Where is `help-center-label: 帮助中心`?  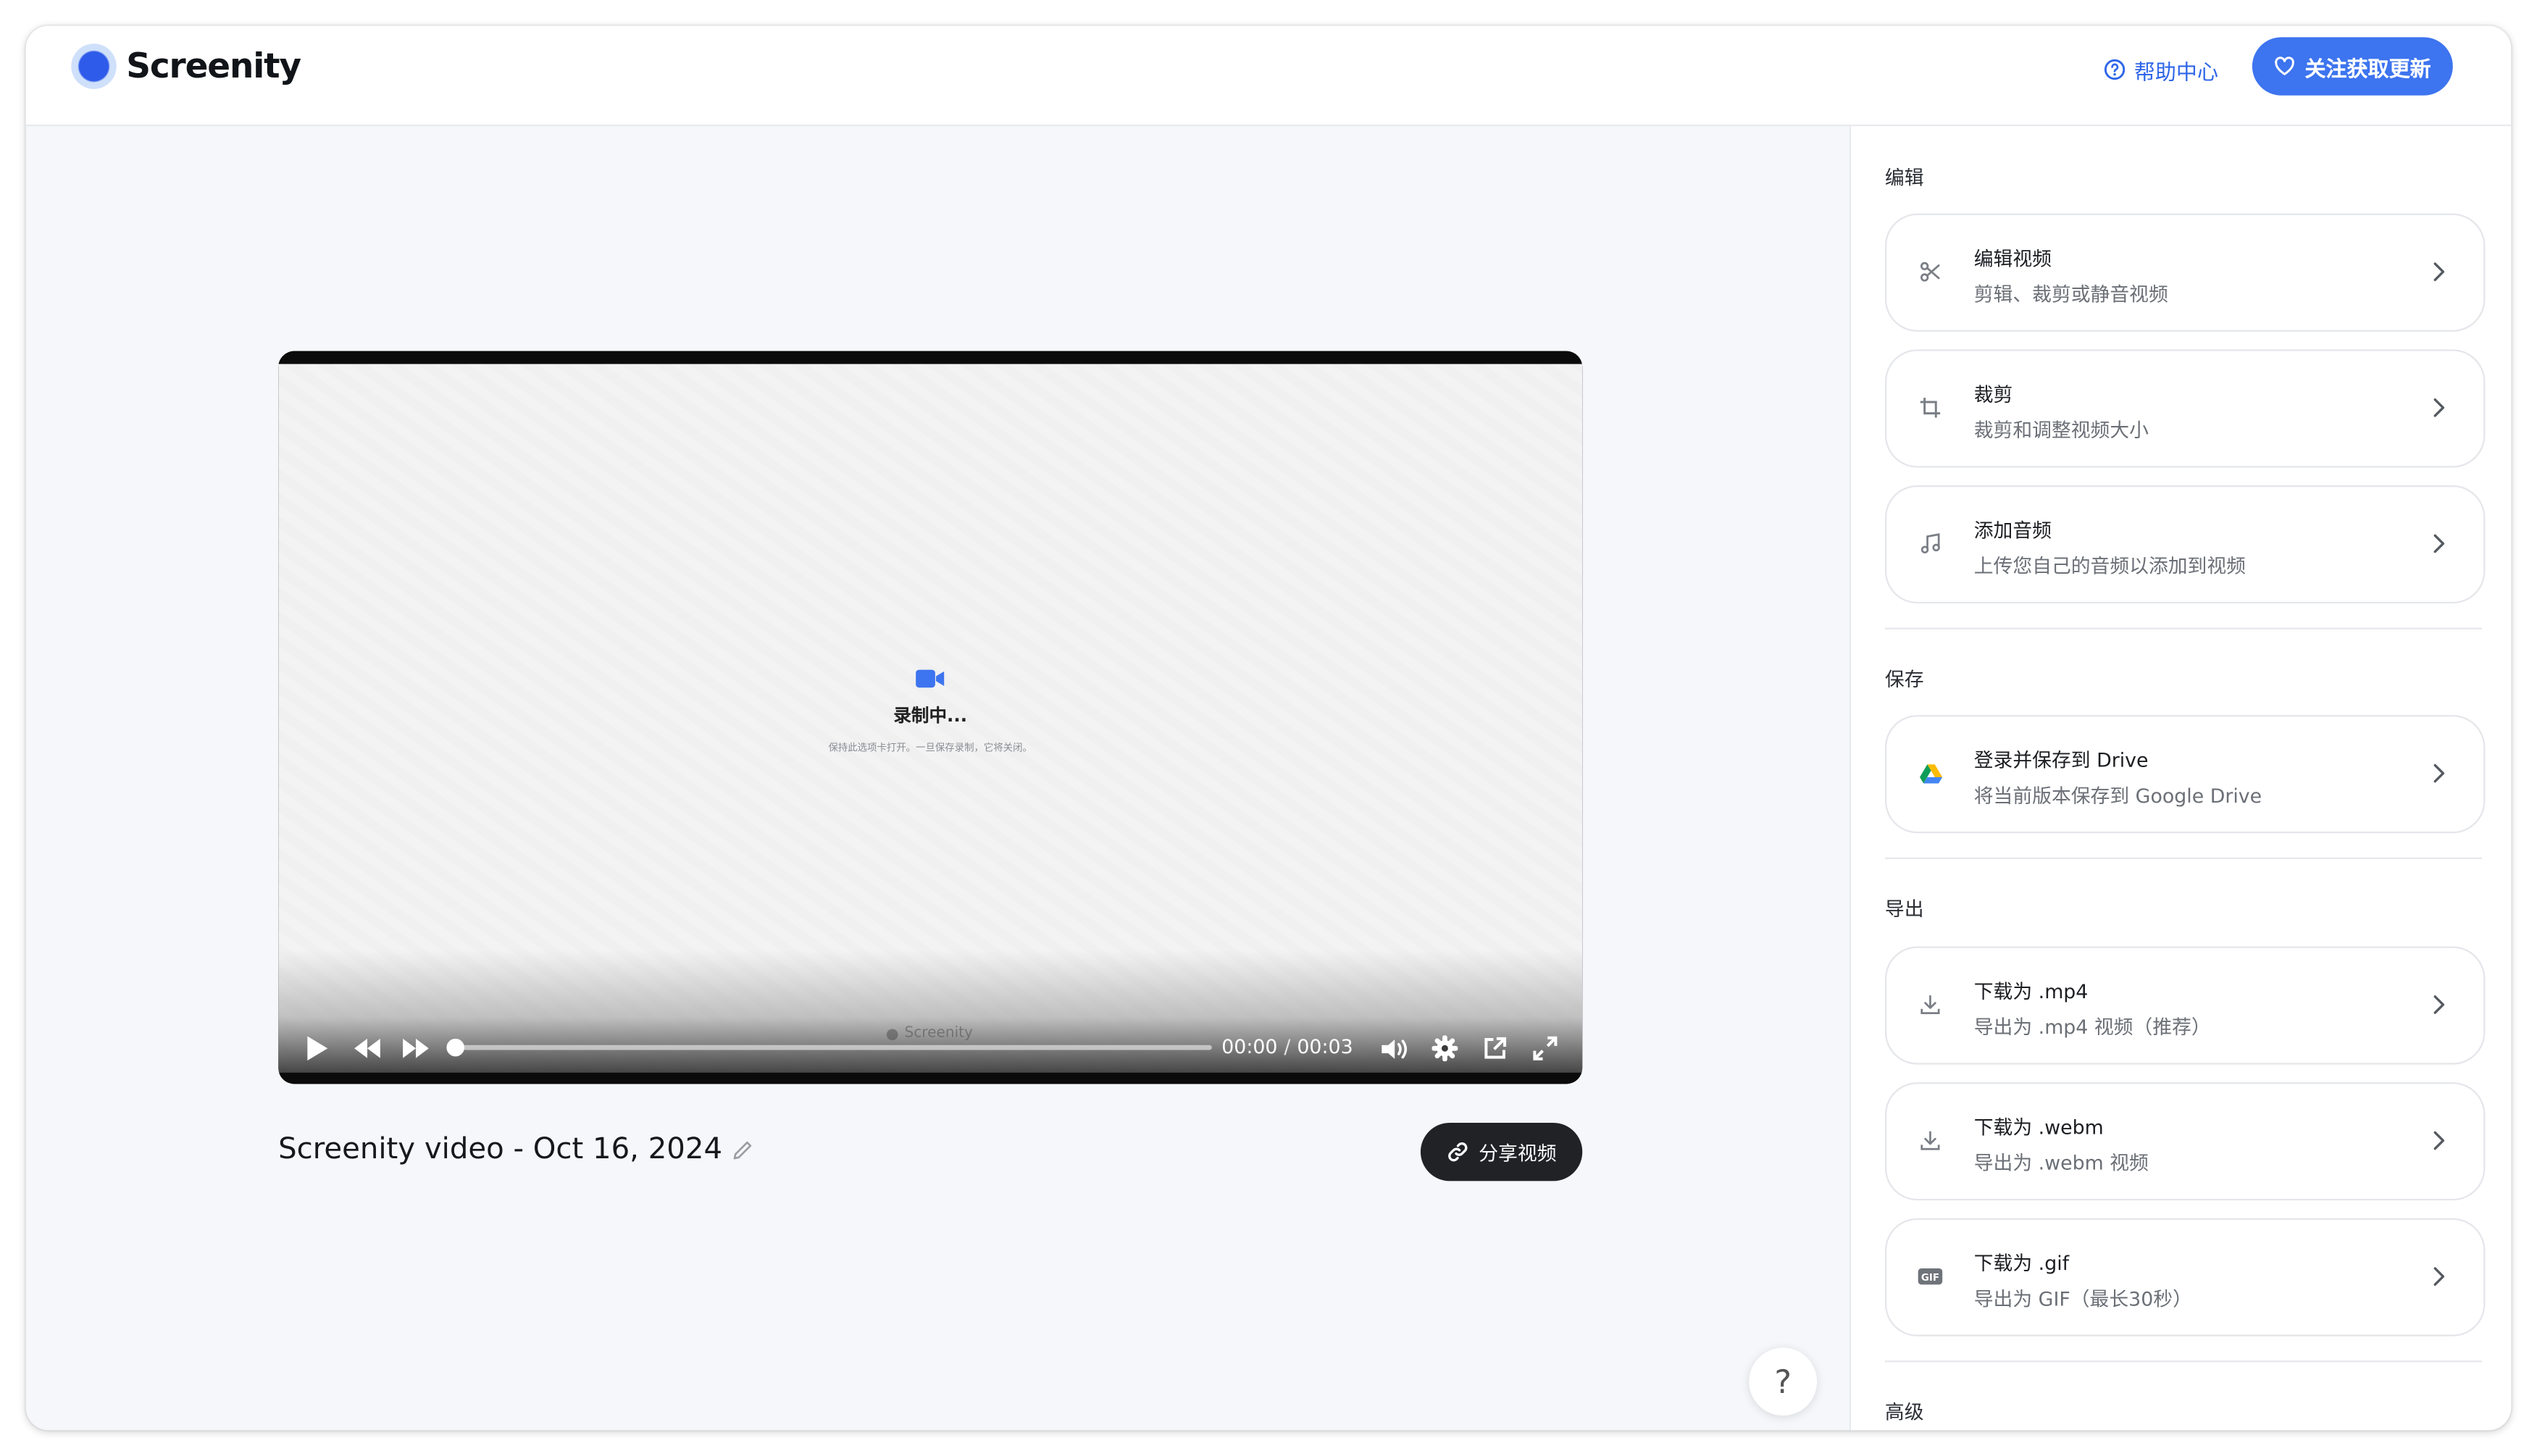 help-center-label: 帮助中心 is located at coordinates (2176, 72).